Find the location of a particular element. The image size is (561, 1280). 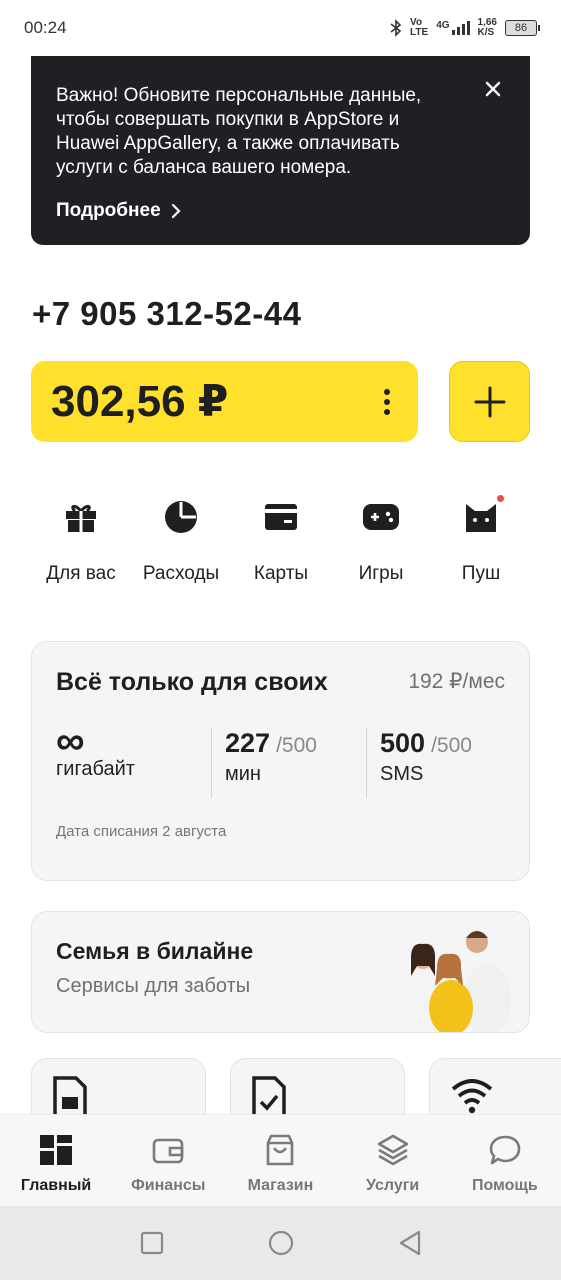

document-check-icon is located at coordinates (269, 1097).